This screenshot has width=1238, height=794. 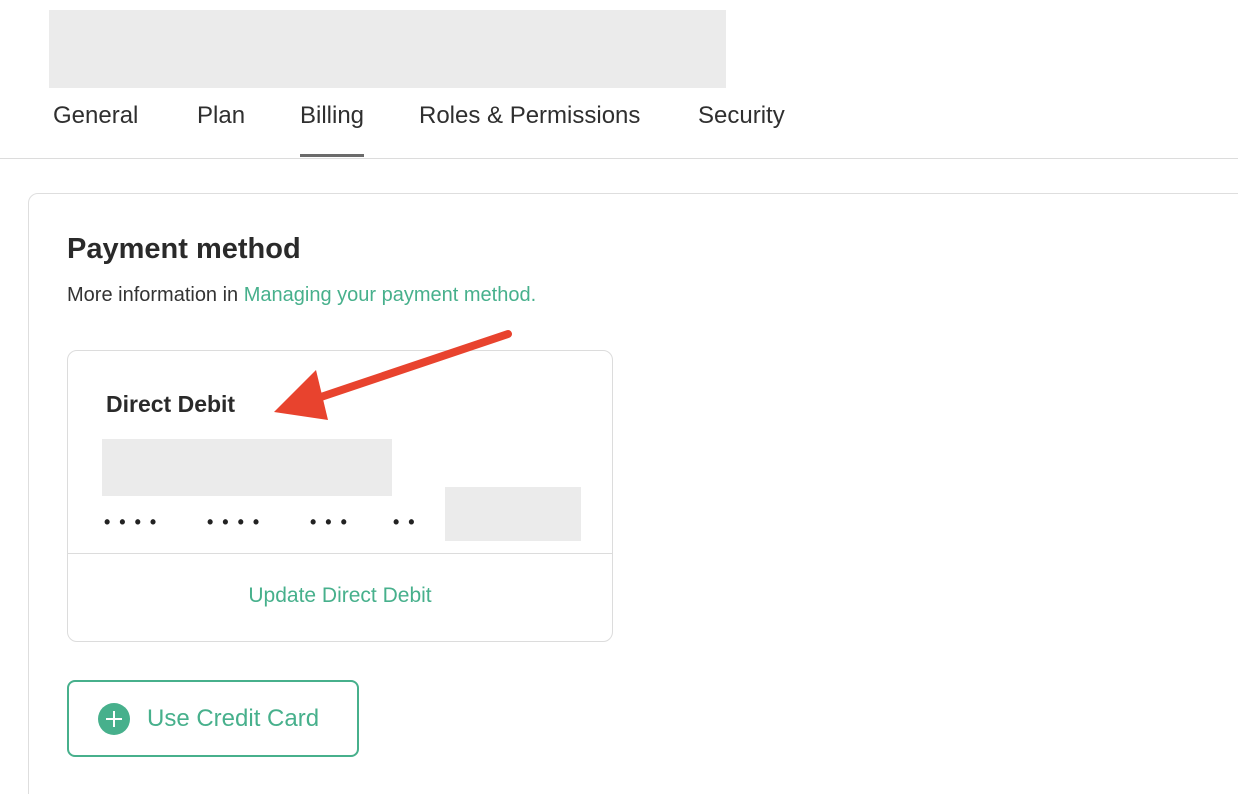 What do you see at coordinates (513, 514) in the screenshot?
I see `redacted-bank-logo` at bounding box center [513, 514].